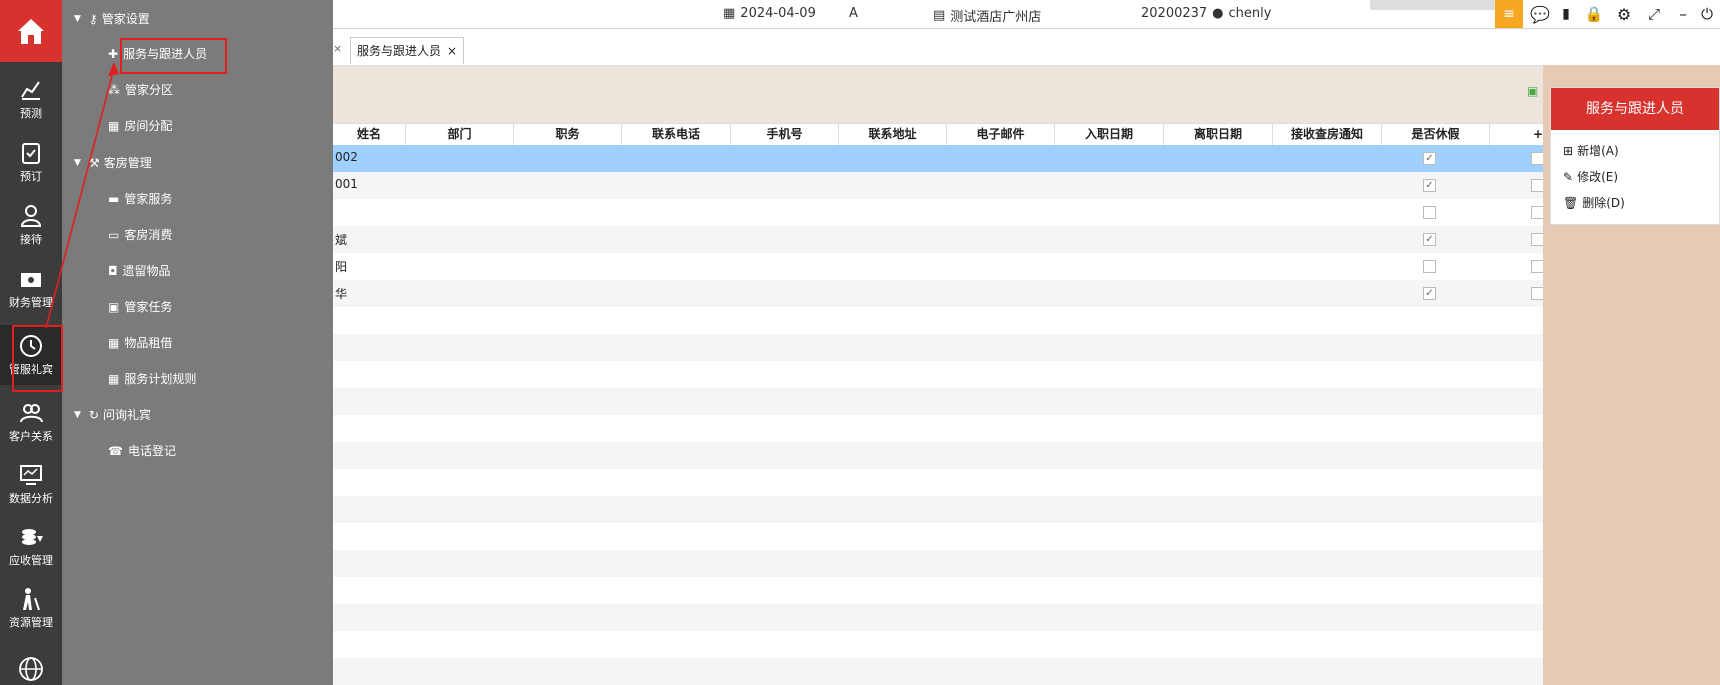  Describe the element at coordinates (31, 475) in the screenshot. I see `monitor-icon` at that location.